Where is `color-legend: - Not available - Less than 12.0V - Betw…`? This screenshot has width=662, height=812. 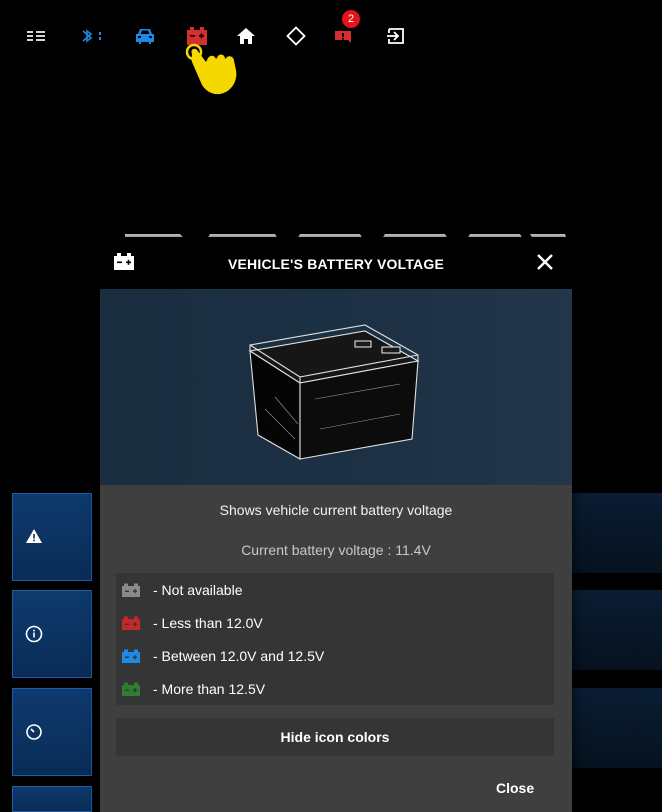
color-legend: - Not available - Less than 12.0V - Betw… is located at coordinates (335, 639).